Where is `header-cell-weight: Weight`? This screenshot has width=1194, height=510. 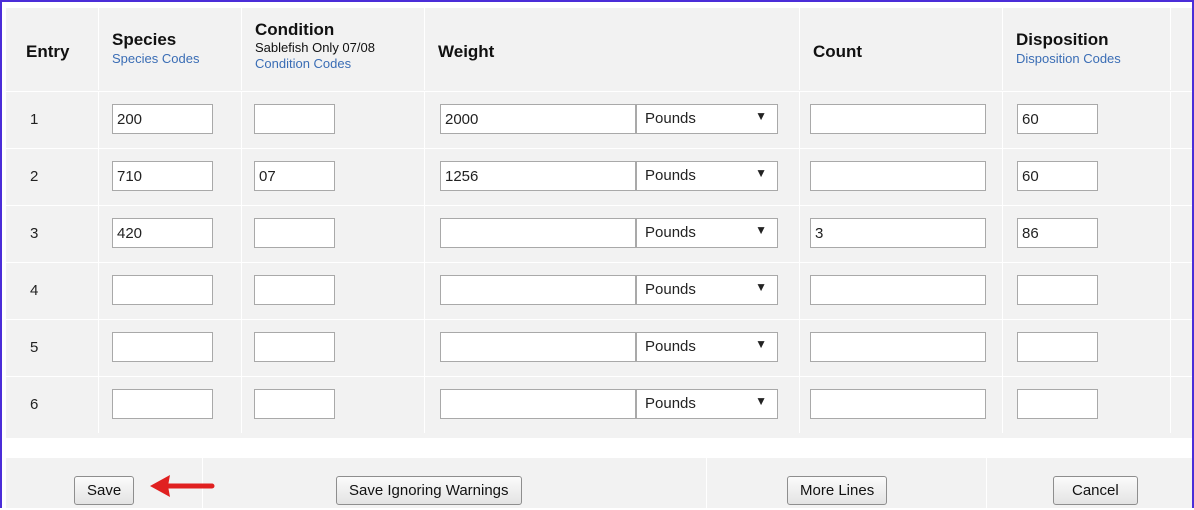 header-cell-weight: Weight is located at coordinates (612, 49).